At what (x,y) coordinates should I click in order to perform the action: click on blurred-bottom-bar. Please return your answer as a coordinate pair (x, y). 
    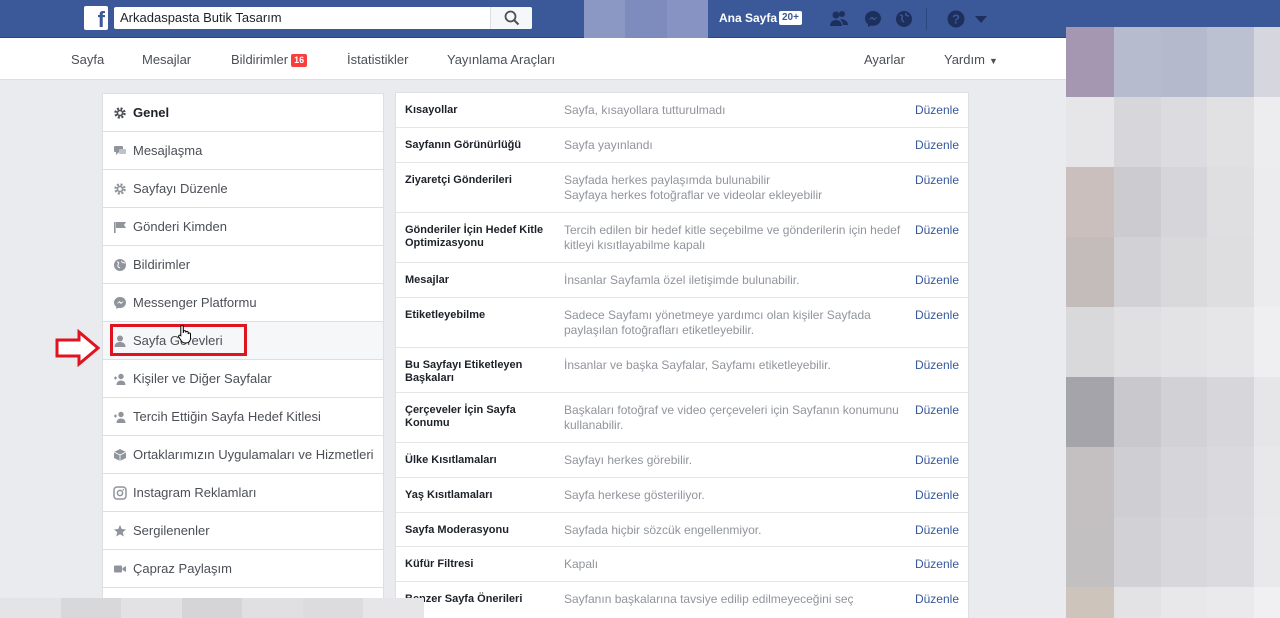
    Looking at the image, I should click on (212, 608).